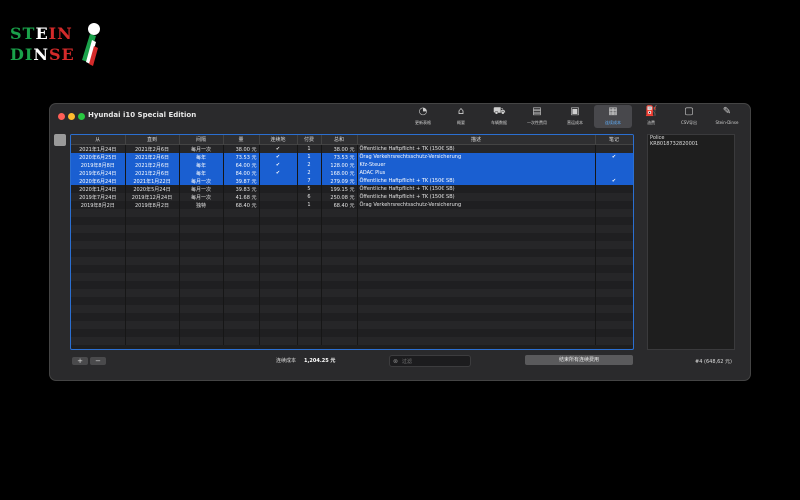  I want to click on cell-from: 2020年1月24日, so click(98, 189).